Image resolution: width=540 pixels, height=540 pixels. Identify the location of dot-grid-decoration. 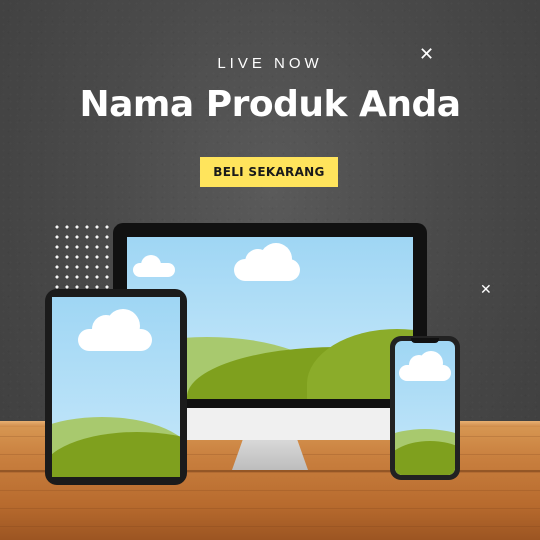
(87, 257).